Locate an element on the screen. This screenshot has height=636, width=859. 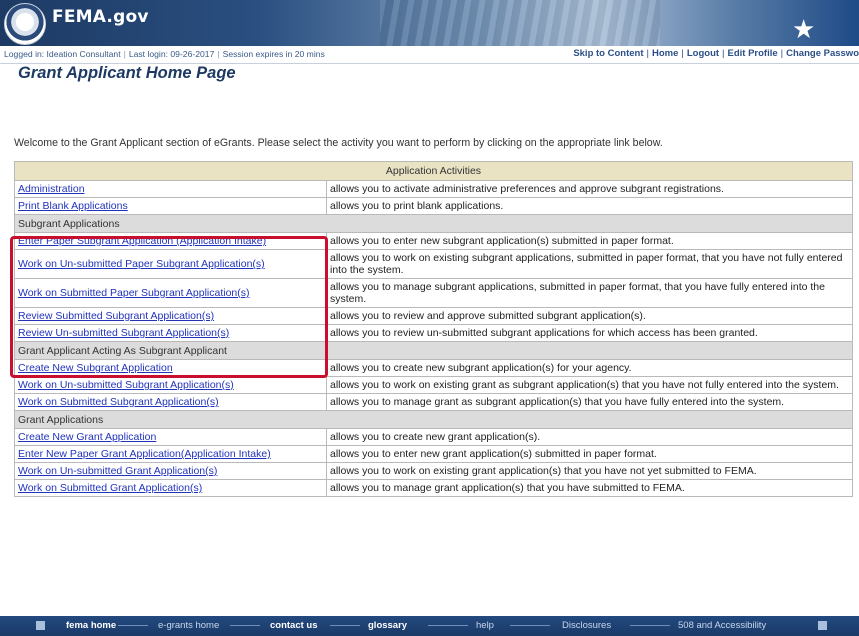
footer-egrants-home-link: e-grants home is located at coordinates (188, 625).